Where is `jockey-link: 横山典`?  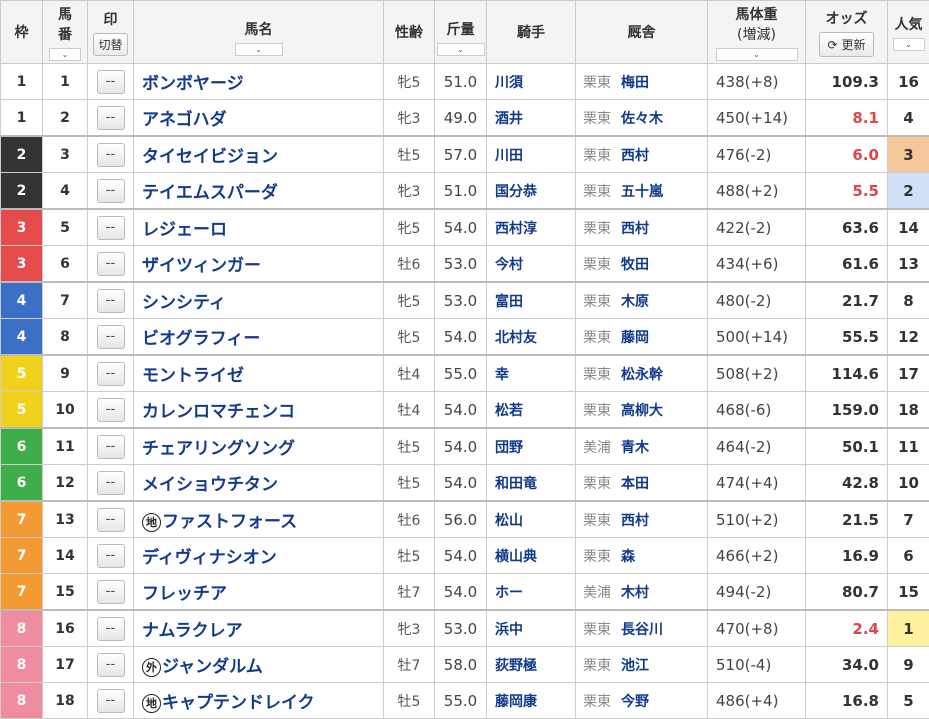 jockey-link: 横山典 is located at coordinates (531, 556).